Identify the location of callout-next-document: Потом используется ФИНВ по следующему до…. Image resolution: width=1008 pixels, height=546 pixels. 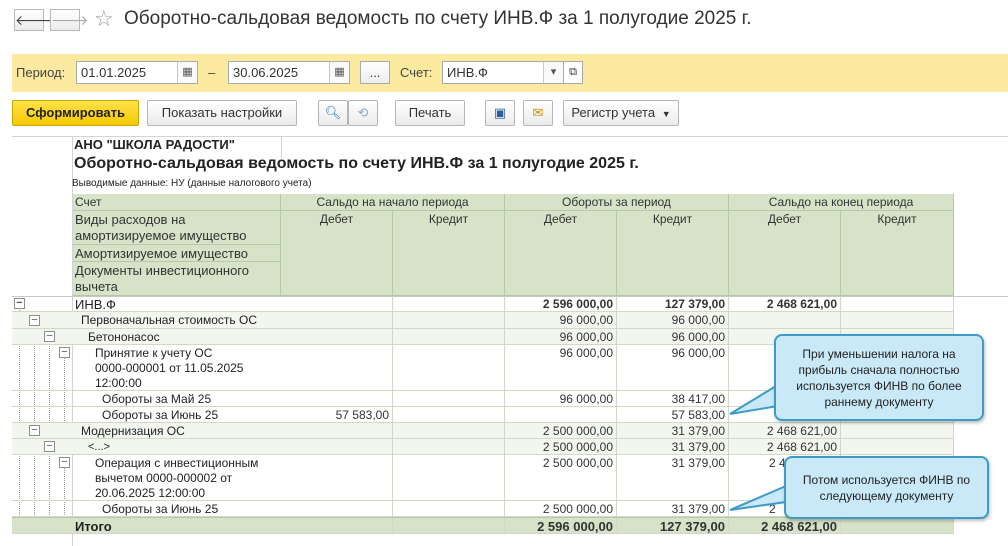
(886, 487).